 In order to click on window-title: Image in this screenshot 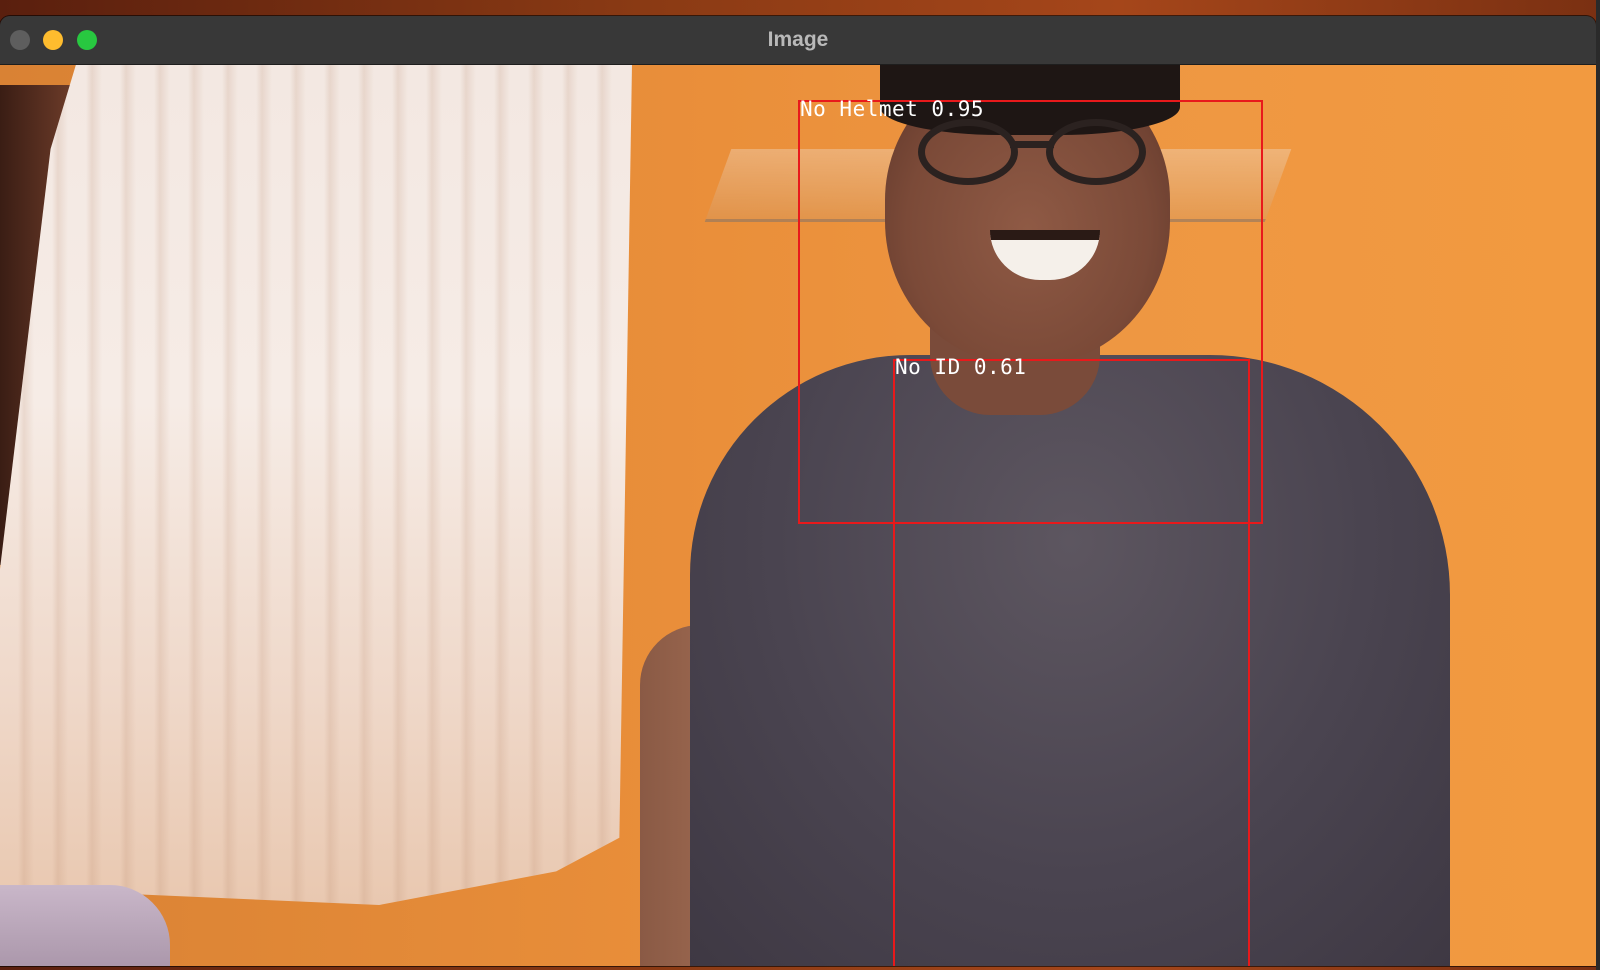, I will do `click(798, 39)`.